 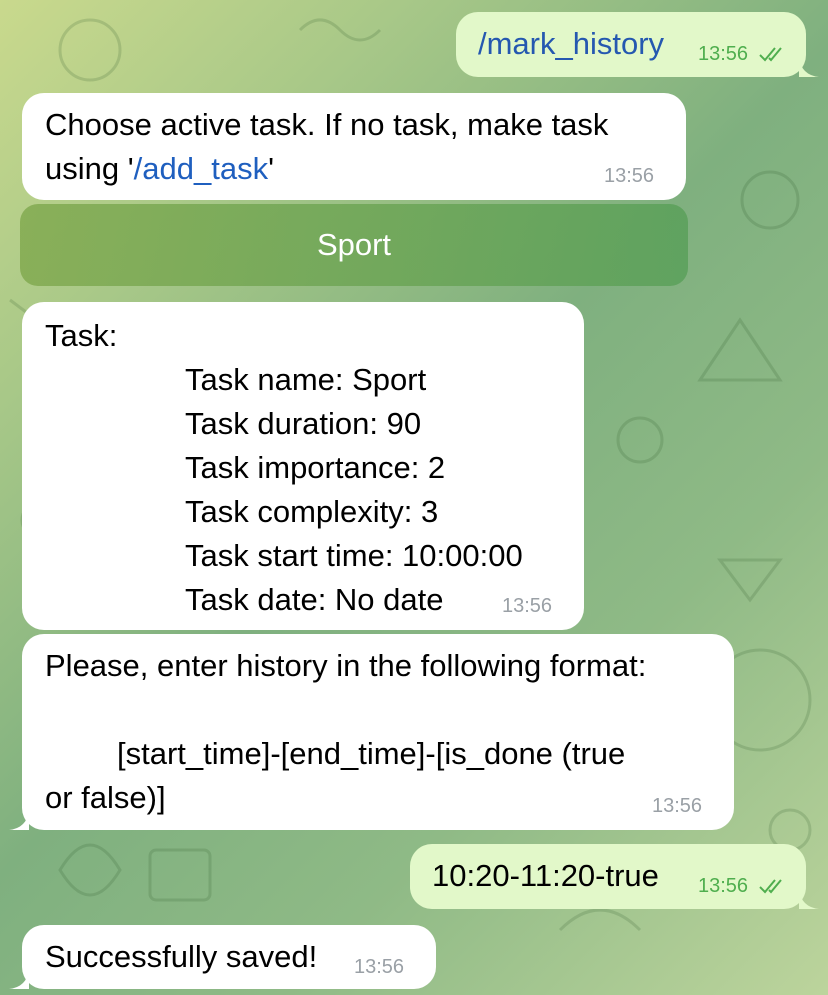 I want to click on task-duration: Task duration: 90, so click(x=303, y=423).